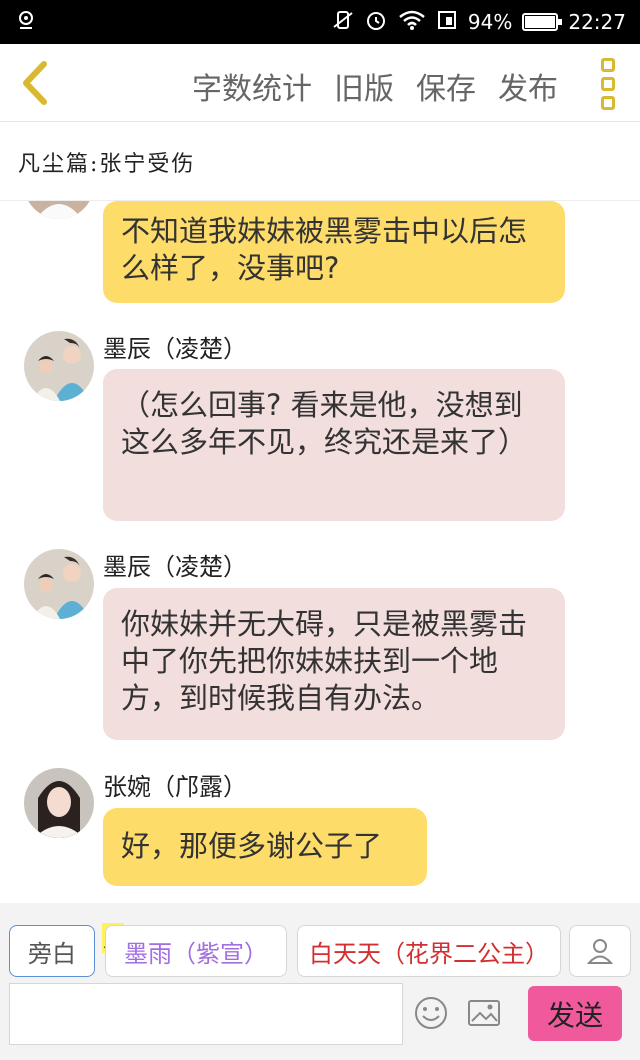 The image size is (640, 1060). I want to click on vibrate-icon, so click(343, 22).